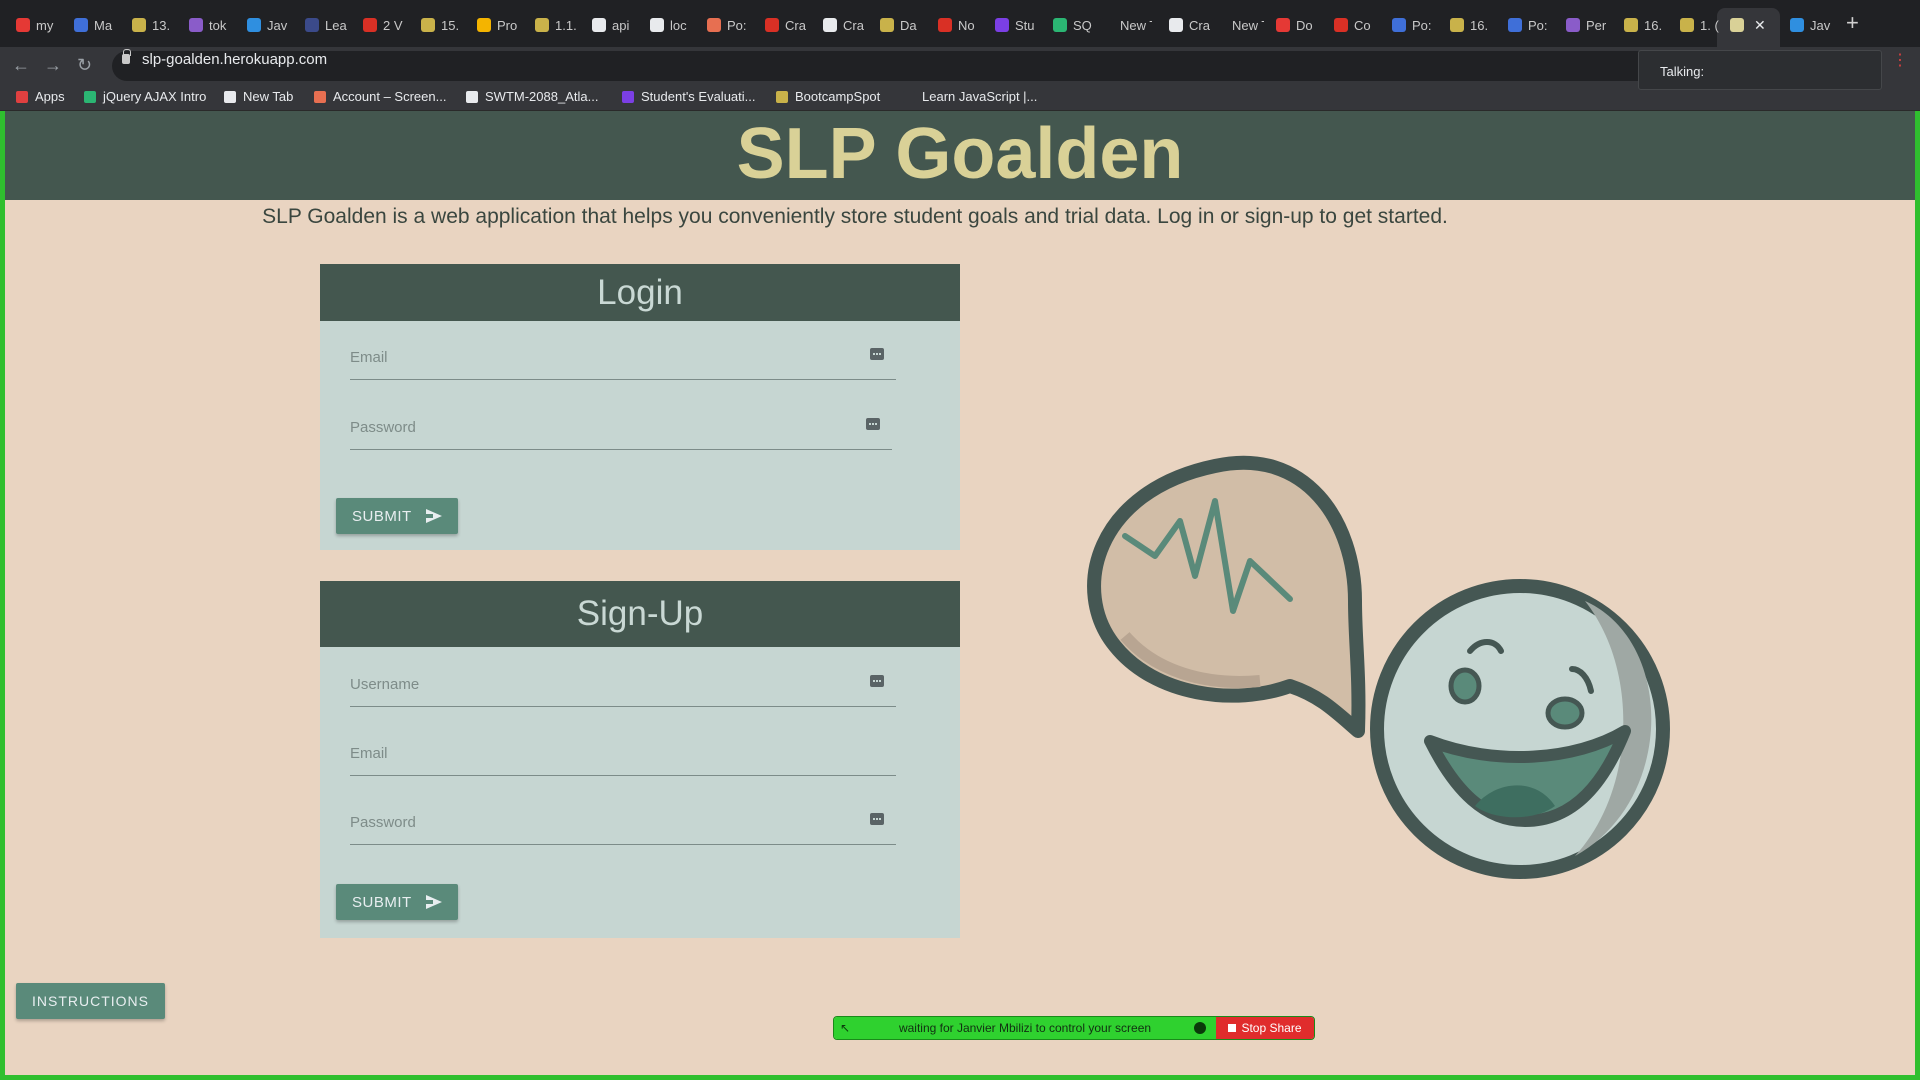  Describe the element at coordinates (1479, 25) in the screenshot. I see `tab-label: 16.` at that location.